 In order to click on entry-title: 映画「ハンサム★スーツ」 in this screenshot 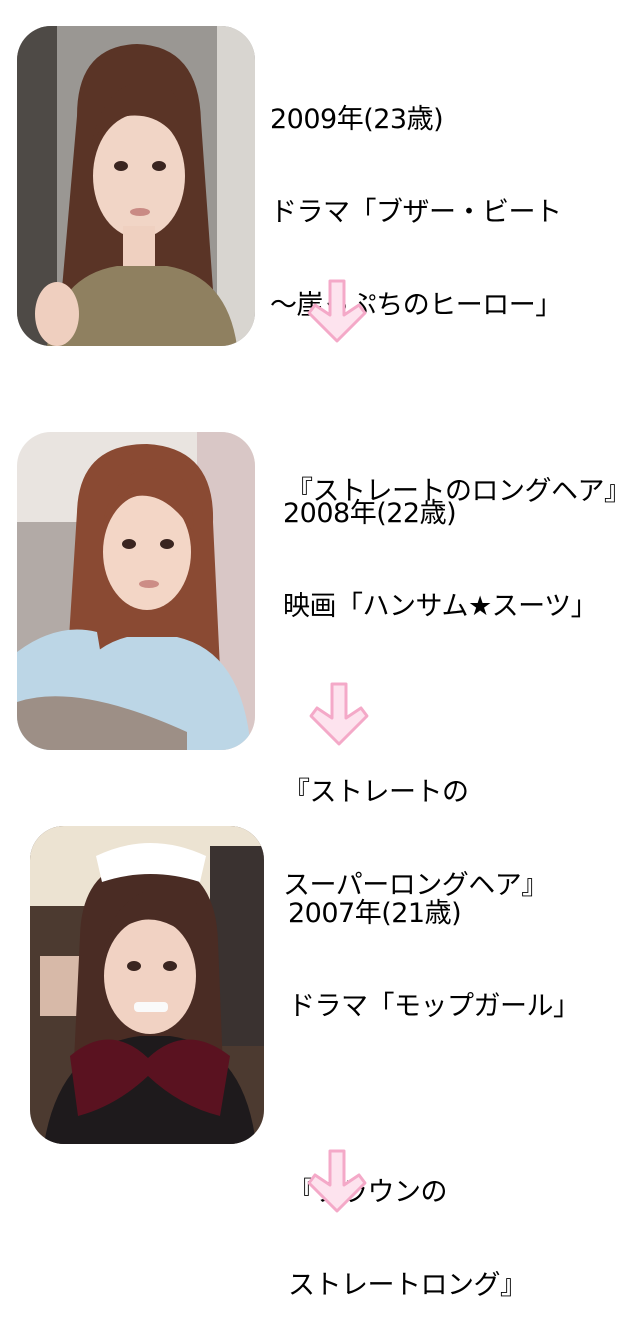, I will do `click(440, 606)`.